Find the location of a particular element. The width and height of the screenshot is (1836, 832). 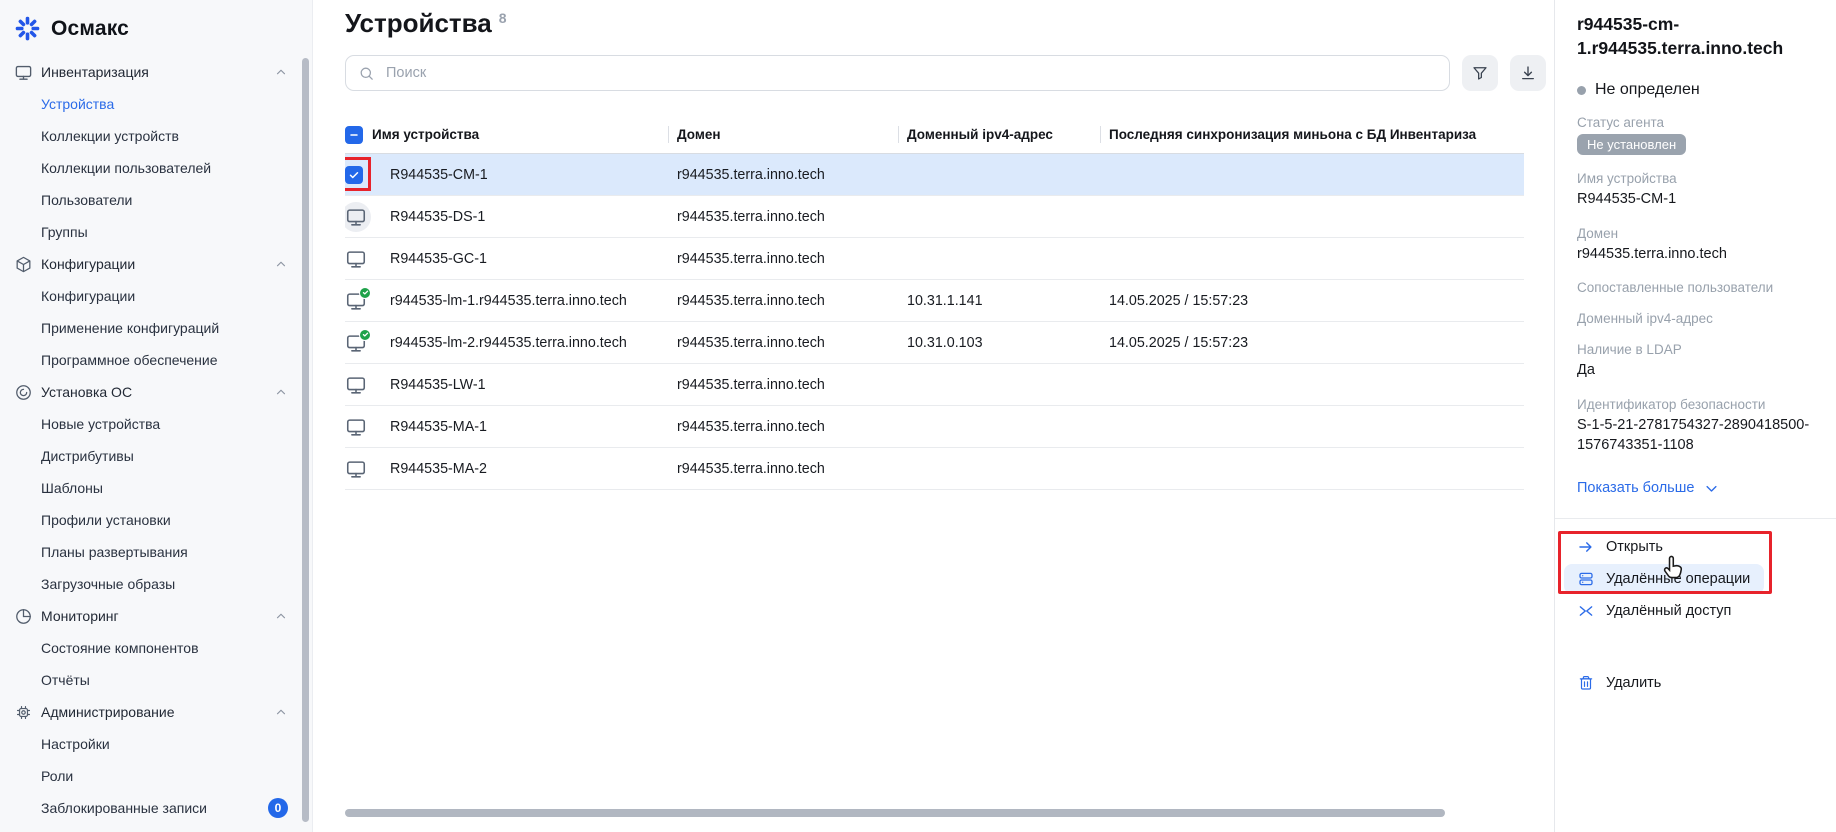

remote-operations-button: Удалённые операции is located at coordinates (1664, 579).